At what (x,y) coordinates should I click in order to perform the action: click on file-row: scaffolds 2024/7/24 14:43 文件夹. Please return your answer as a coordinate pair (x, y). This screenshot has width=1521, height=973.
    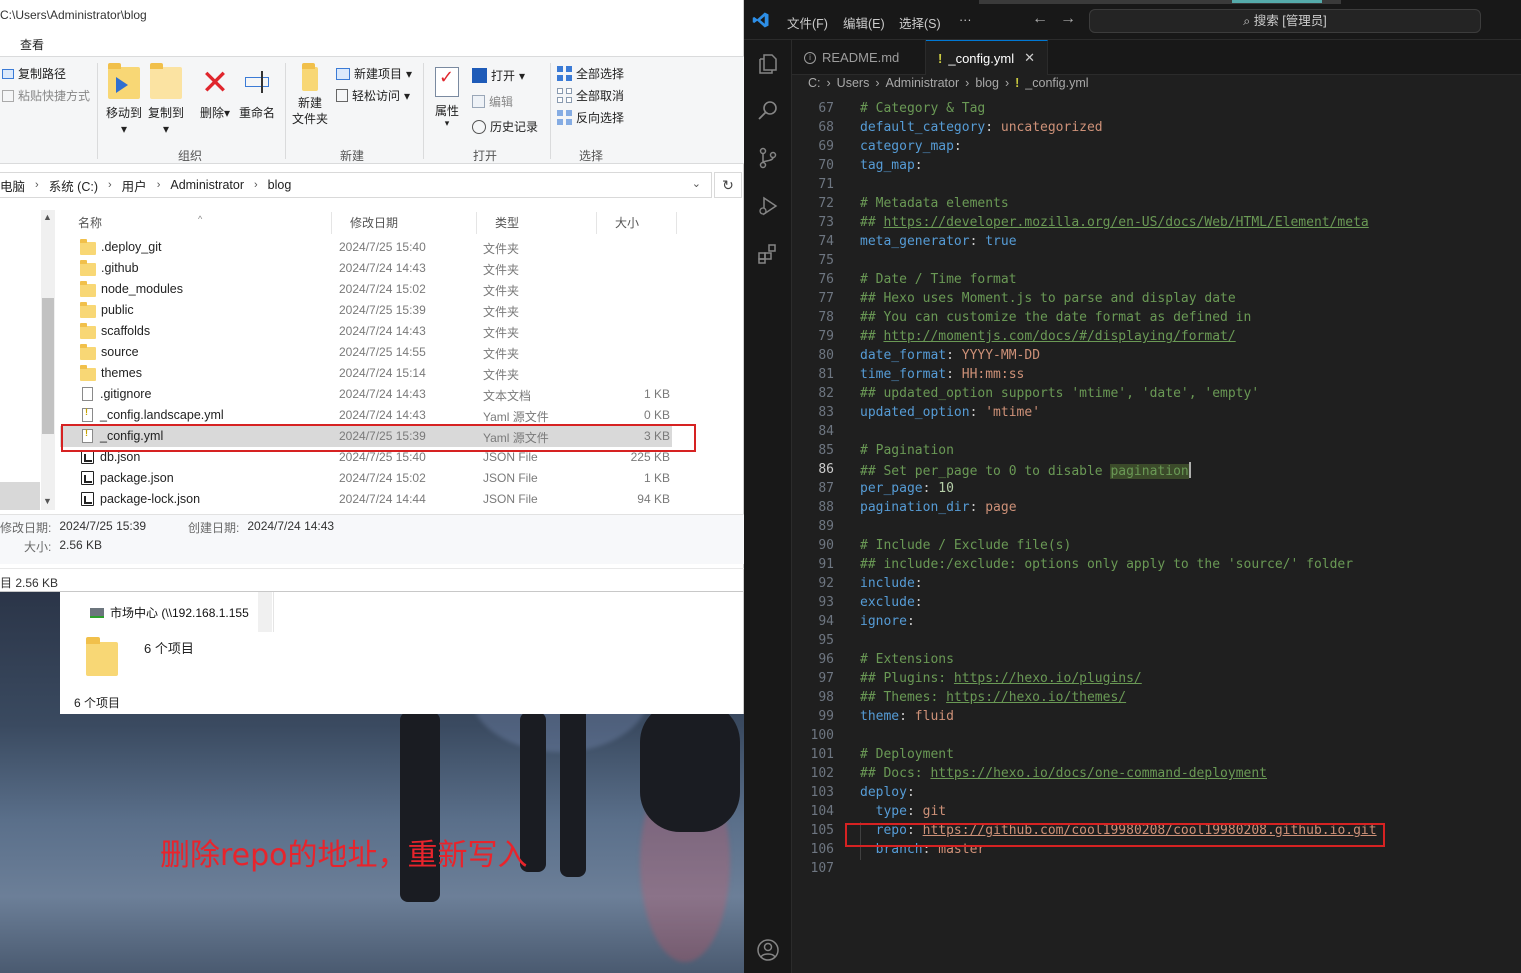
    Looking at the image, I should click on (366, 331).